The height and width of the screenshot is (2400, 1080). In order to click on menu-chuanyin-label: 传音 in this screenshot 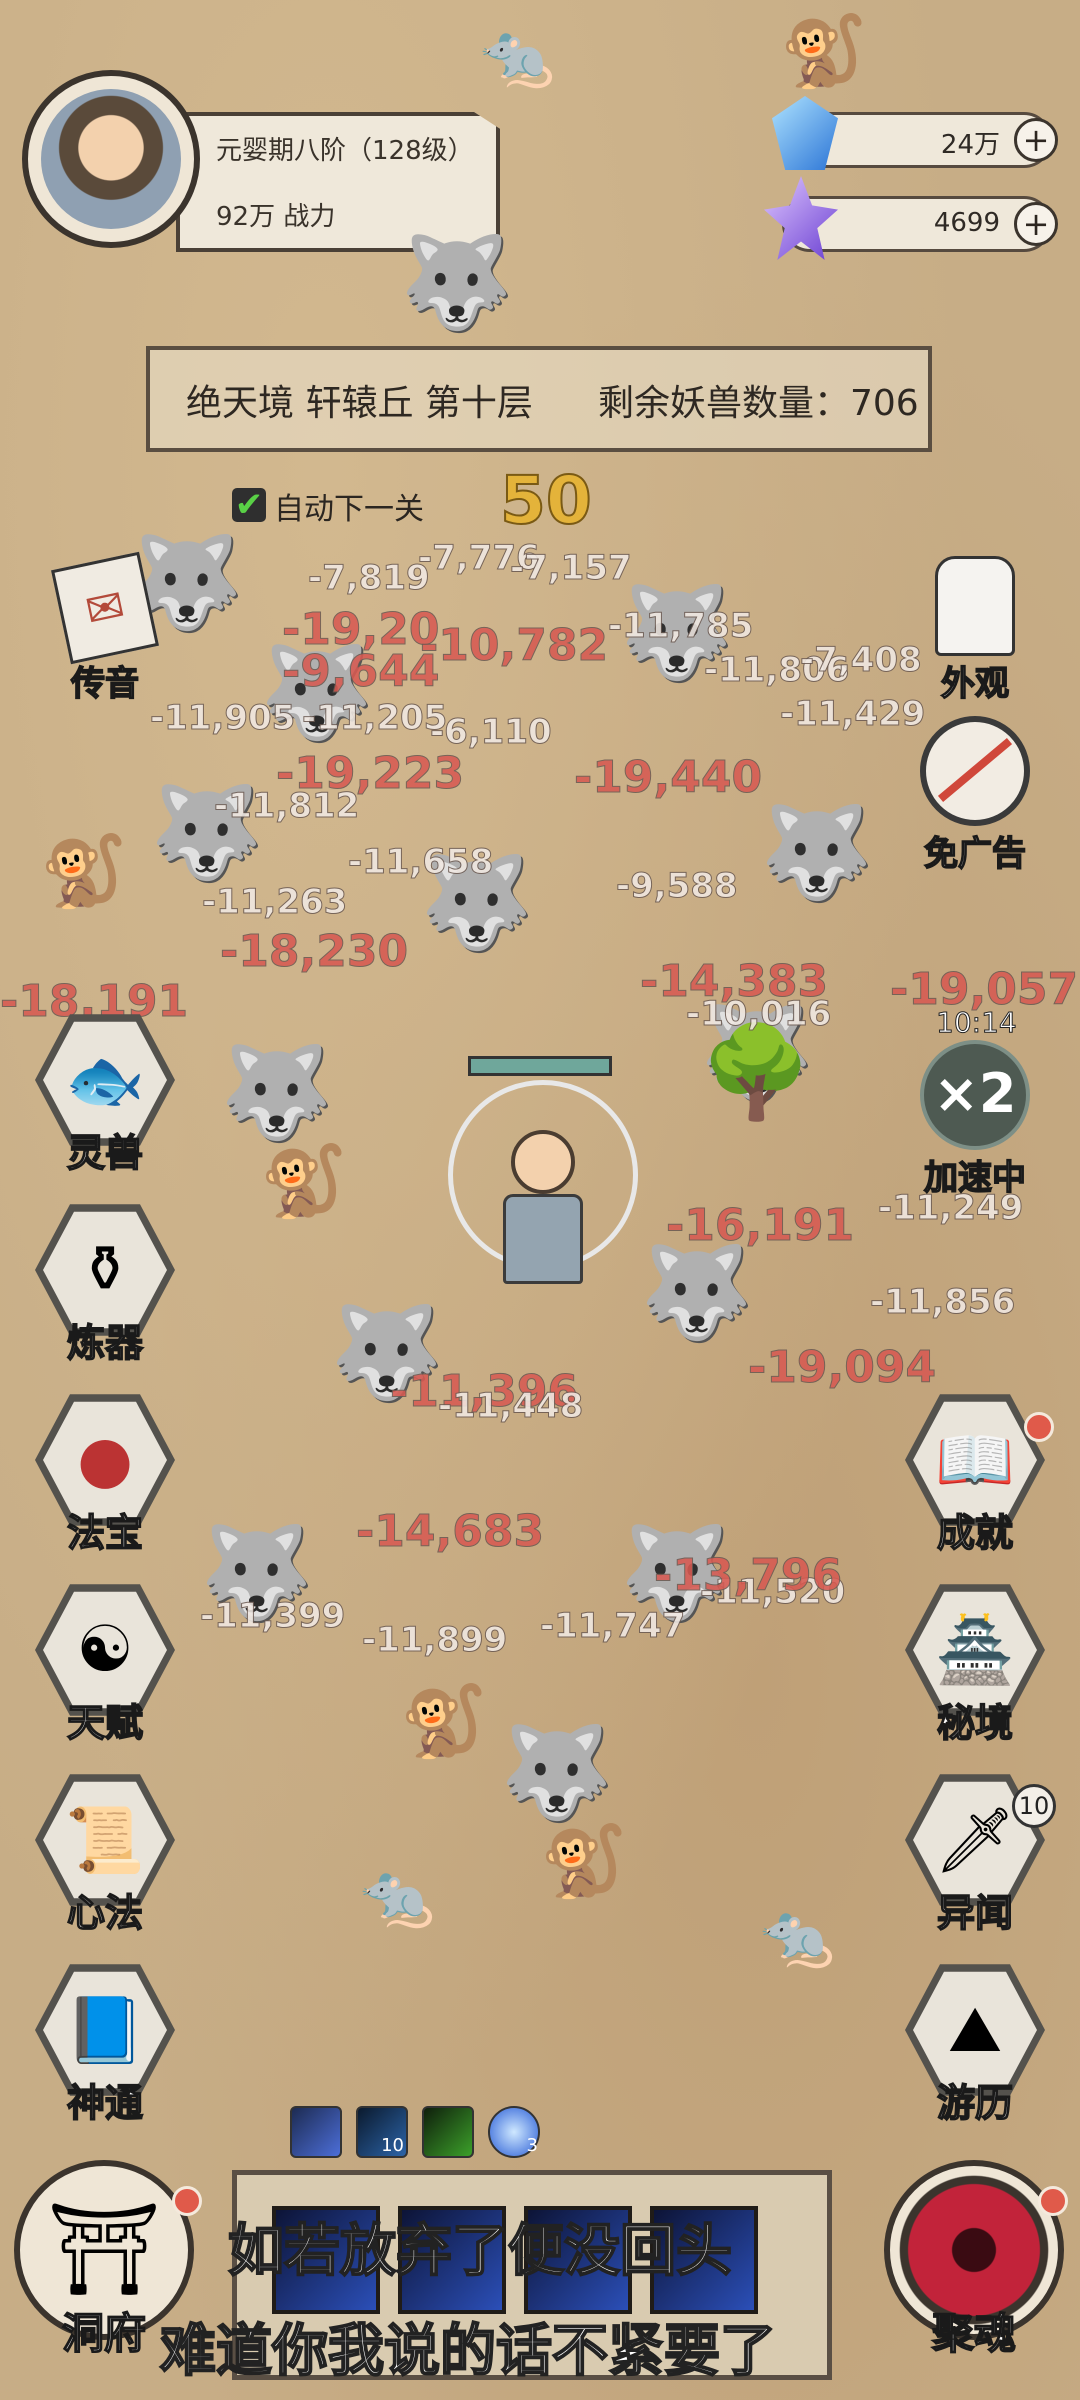, I will do `click(105, 684)`.